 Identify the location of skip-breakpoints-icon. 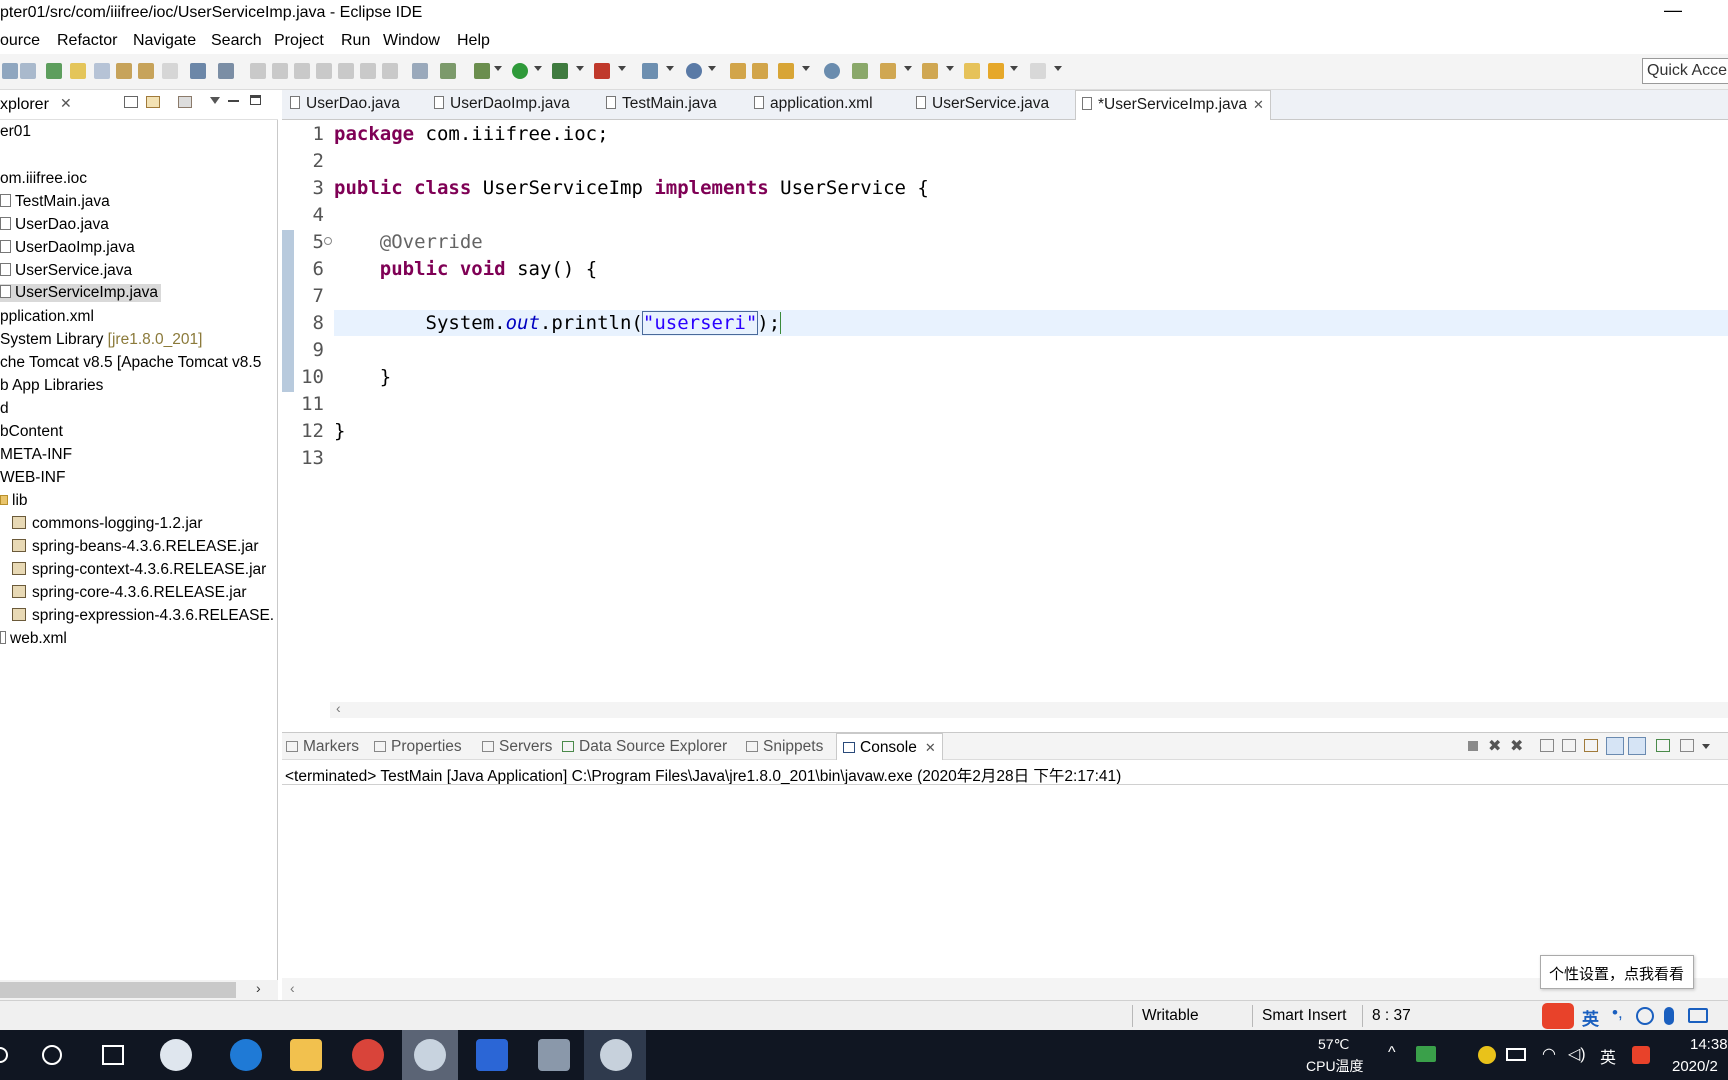
(226, 71).